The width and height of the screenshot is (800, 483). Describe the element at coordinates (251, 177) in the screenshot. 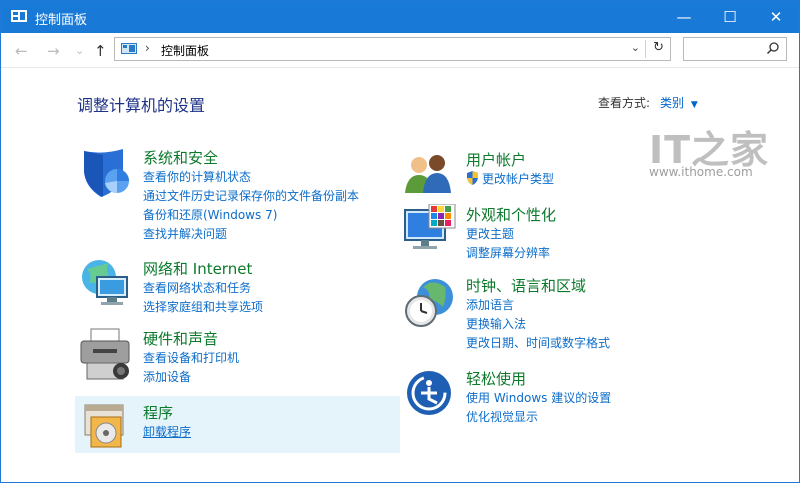

I see `link-item: 查看你的计算机状态` at that location.